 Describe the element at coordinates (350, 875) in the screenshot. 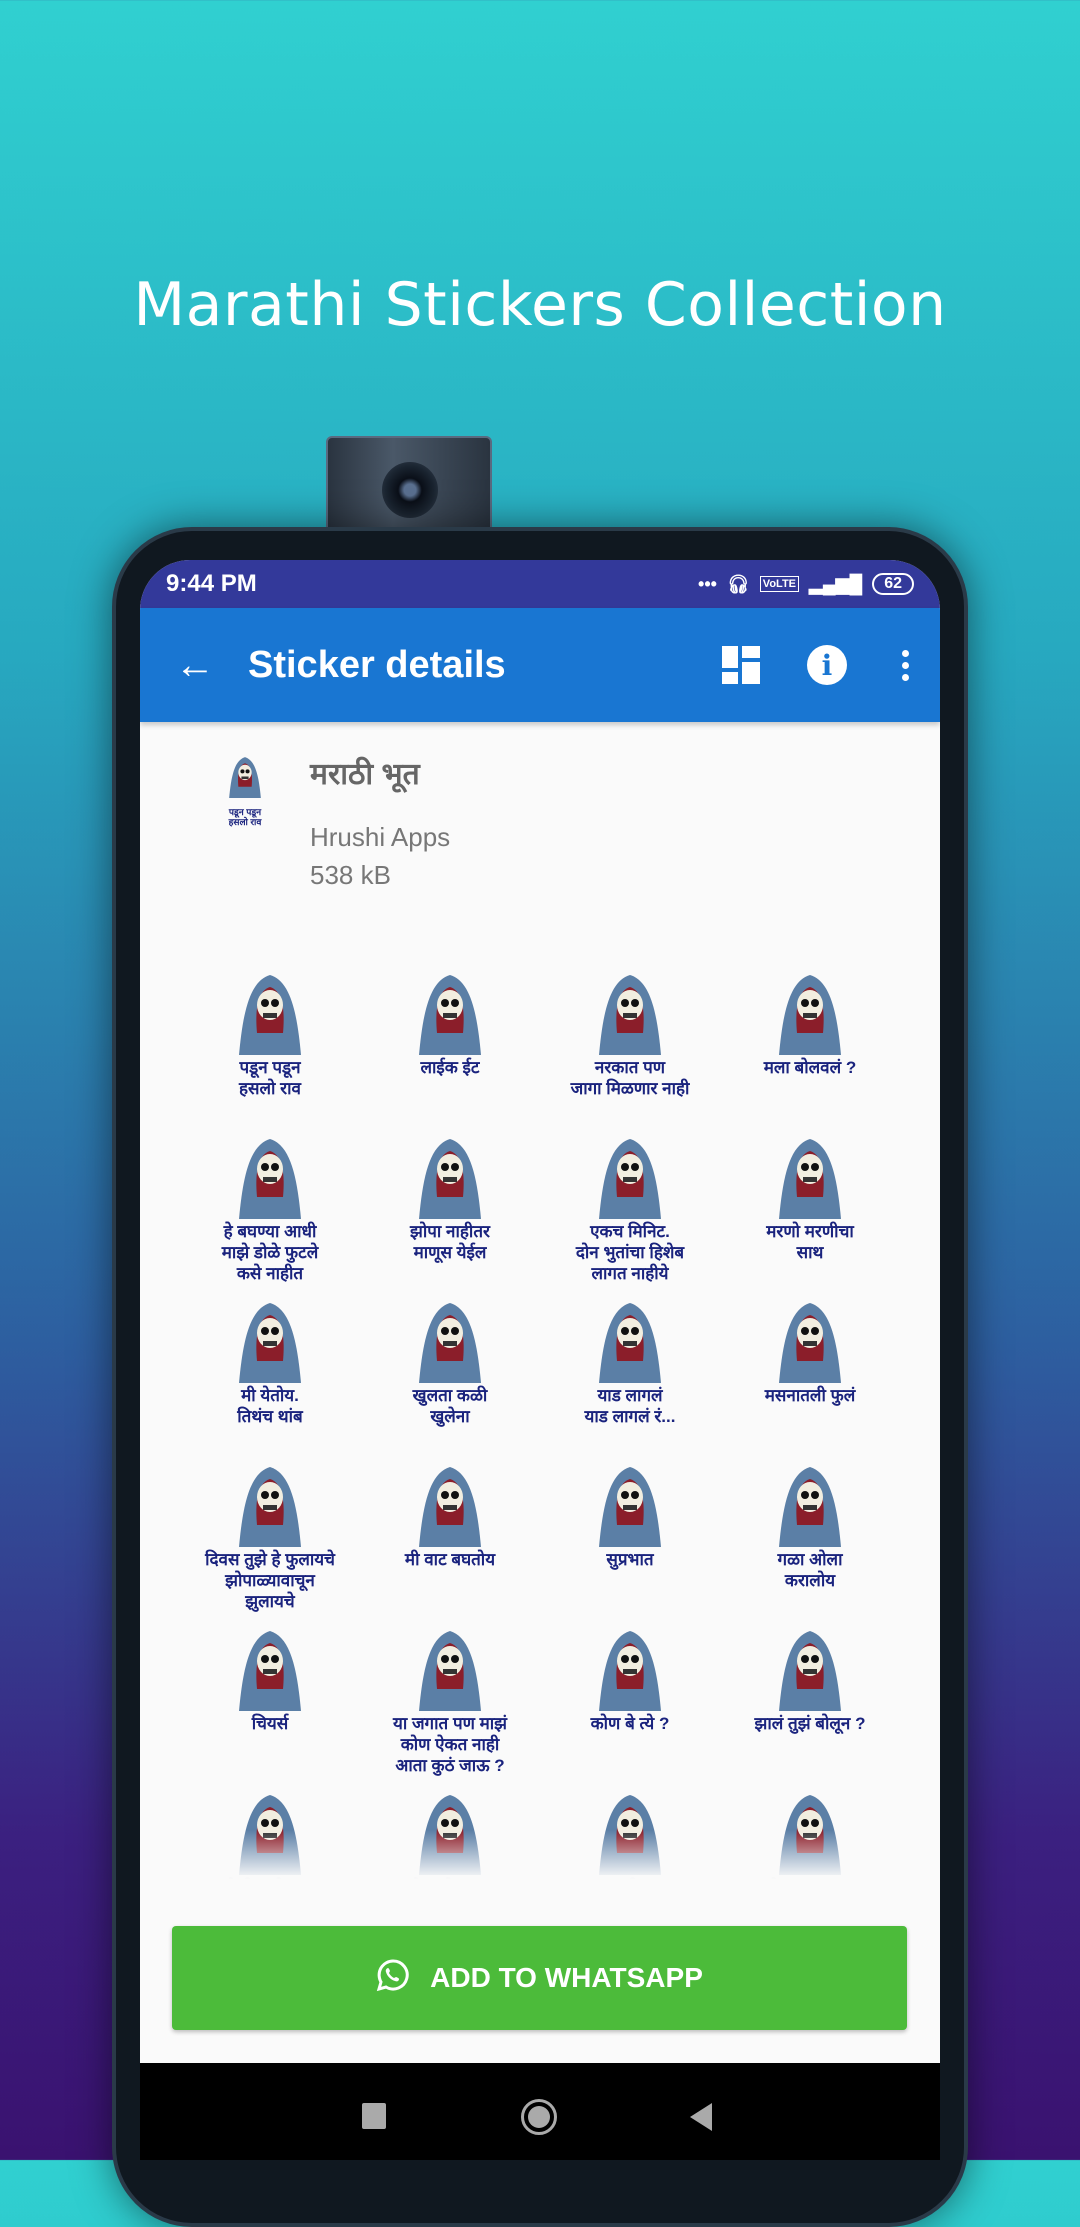

I see `pack-size: 538 kB` at that location.